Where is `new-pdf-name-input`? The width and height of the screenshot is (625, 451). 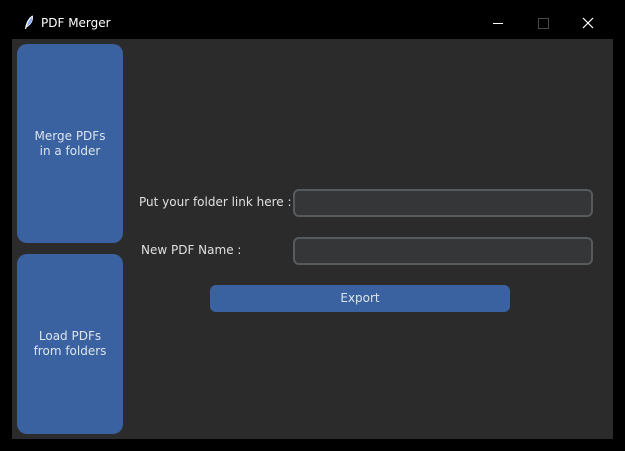
new-pdf-name-input is located at coordinates (443, 251).